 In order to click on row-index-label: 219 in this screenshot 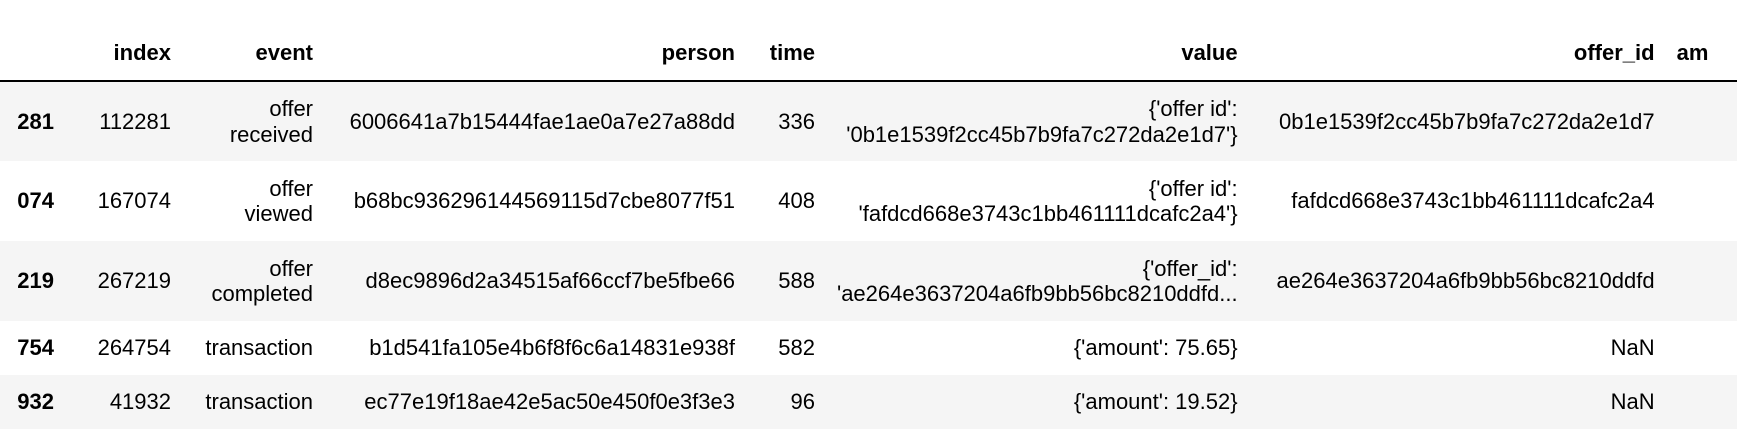, I will do `click(35, 281)`.